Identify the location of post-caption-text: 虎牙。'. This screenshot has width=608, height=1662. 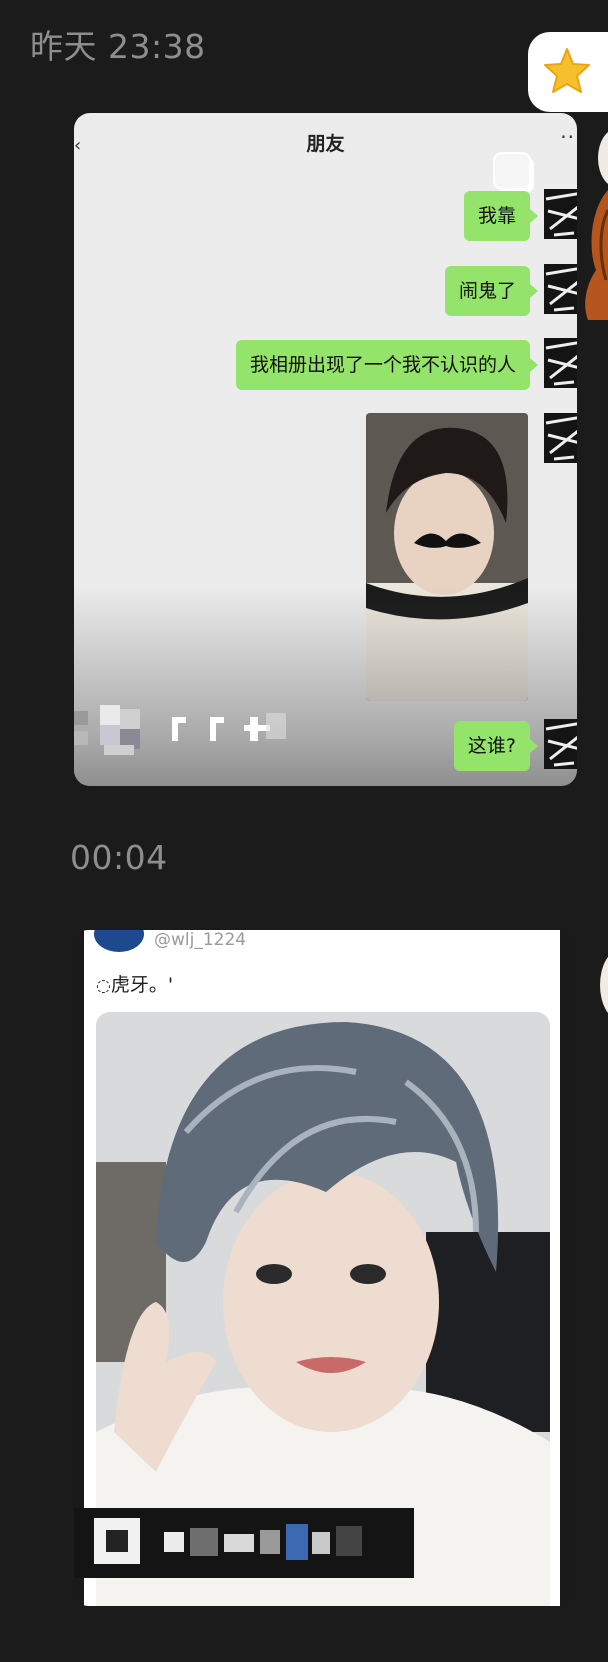
(142, 985).